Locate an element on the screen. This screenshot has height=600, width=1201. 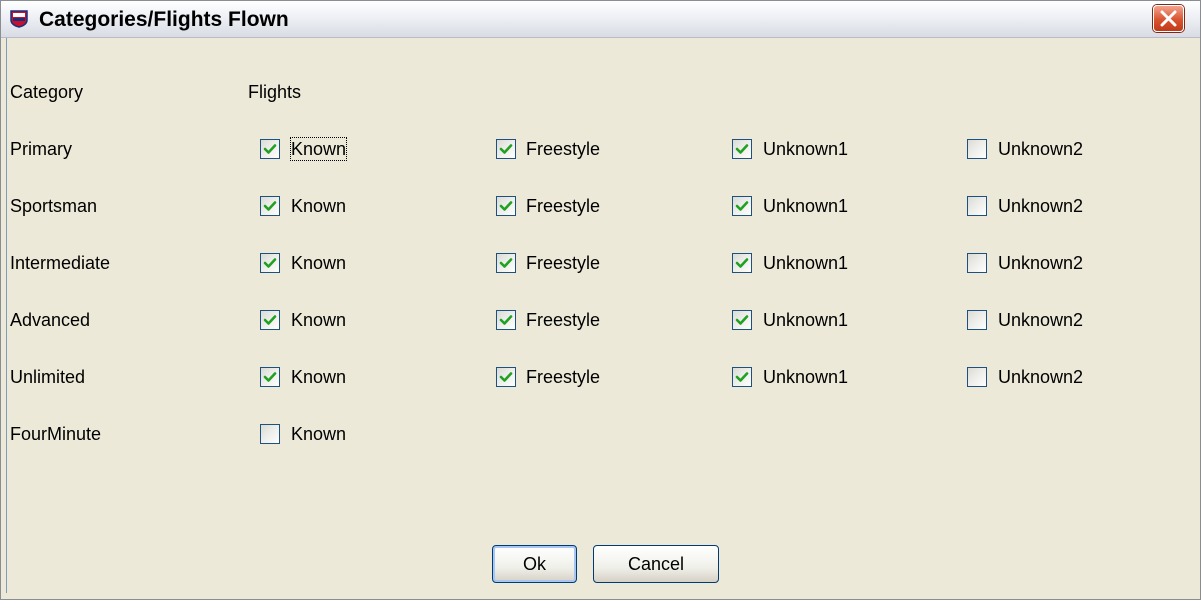
category-label: Advanced is located at coordinates (50, 320).